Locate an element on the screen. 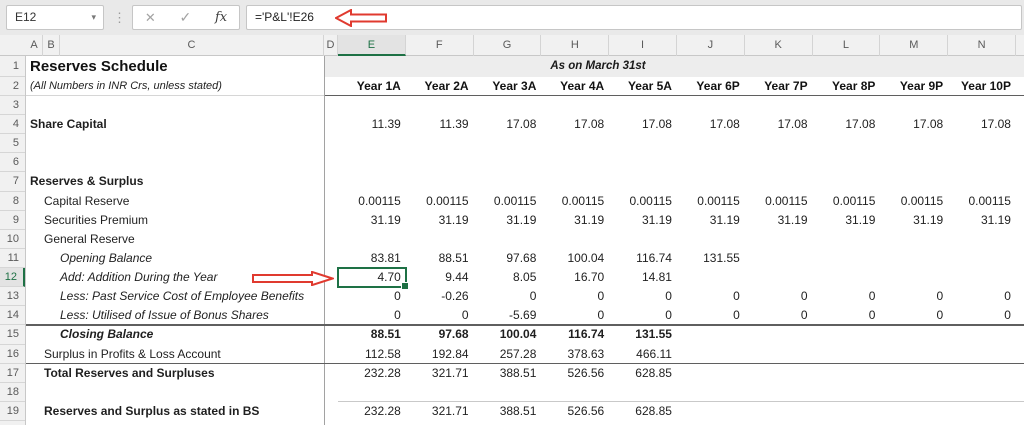  cell-E19: 232.28 is located at coordinates (372, 411).